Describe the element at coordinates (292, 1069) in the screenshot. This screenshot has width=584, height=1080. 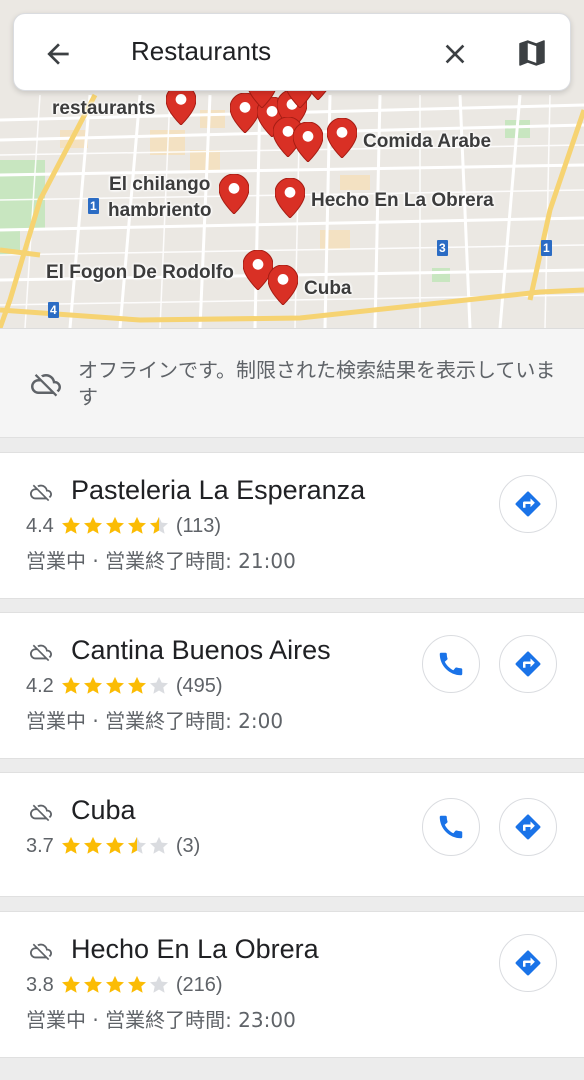
I see `list-bottom` at that location.